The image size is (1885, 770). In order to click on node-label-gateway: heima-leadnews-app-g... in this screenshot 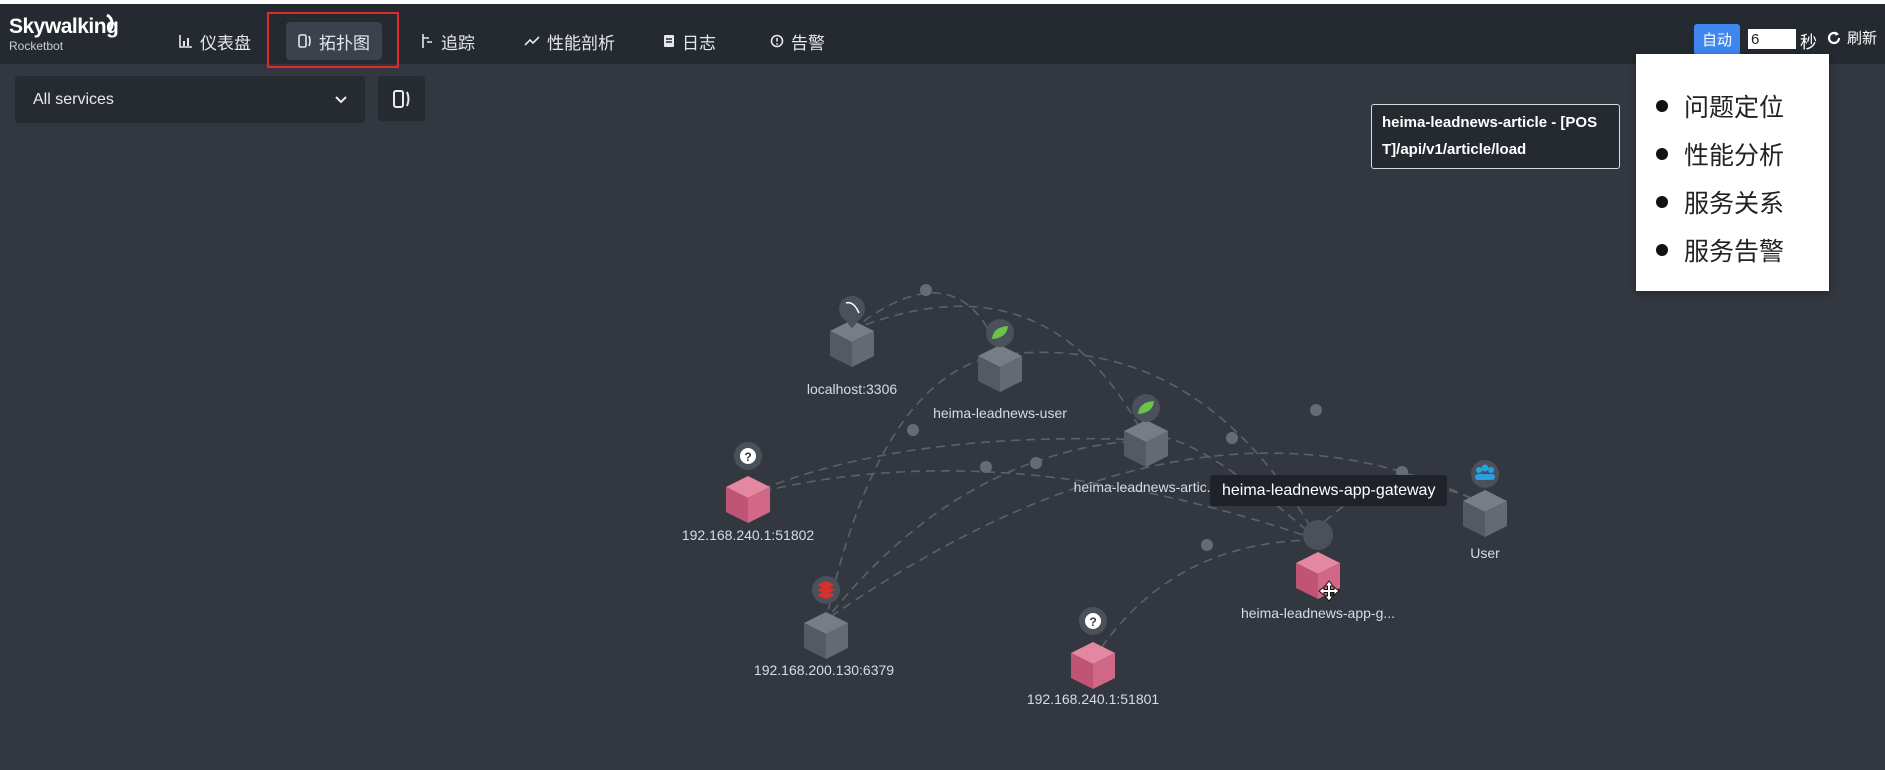, I will do `click(1318, 613)`.